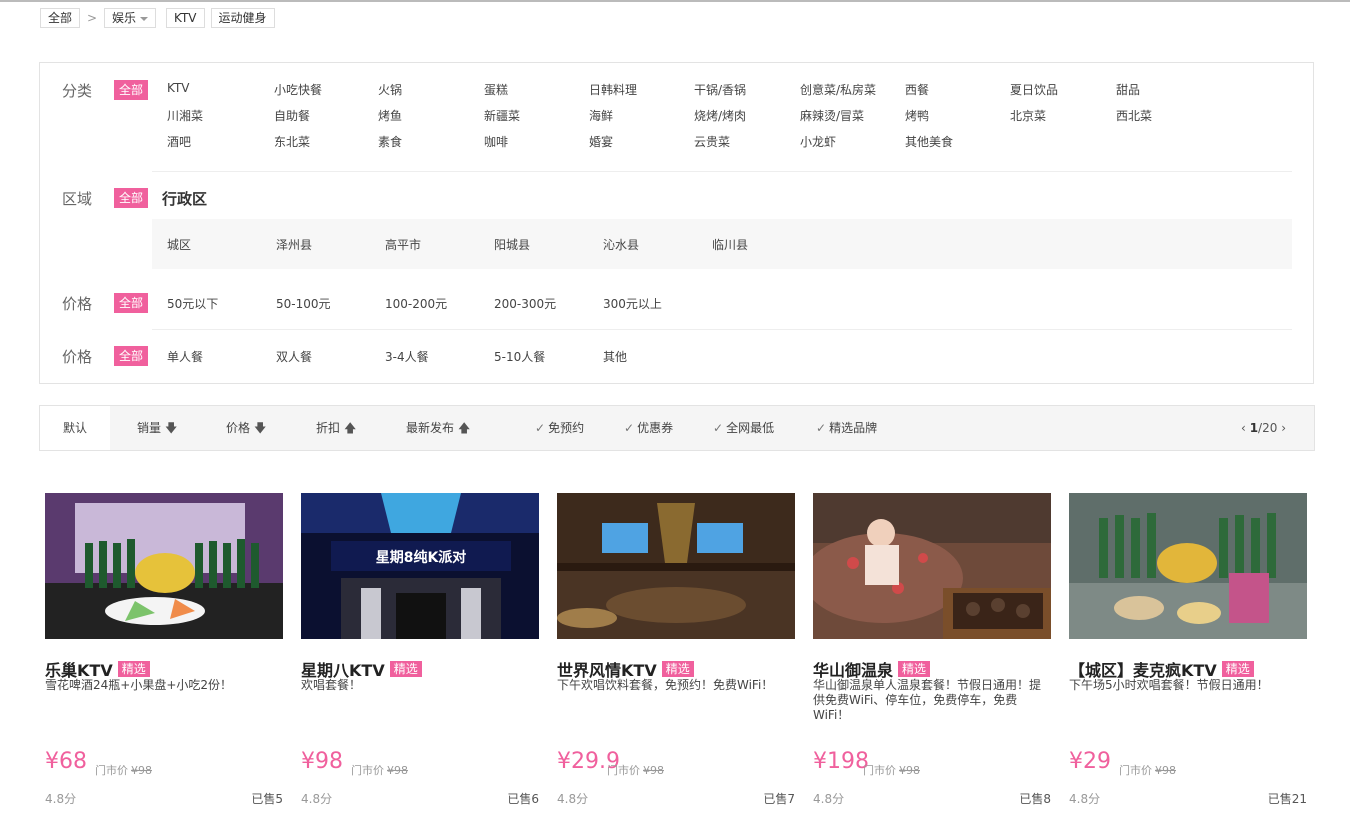 The width and height of the screenshot is (1350, 815). I want to click on crumb-category-dropdown: 娱乐, so click(130, 18).